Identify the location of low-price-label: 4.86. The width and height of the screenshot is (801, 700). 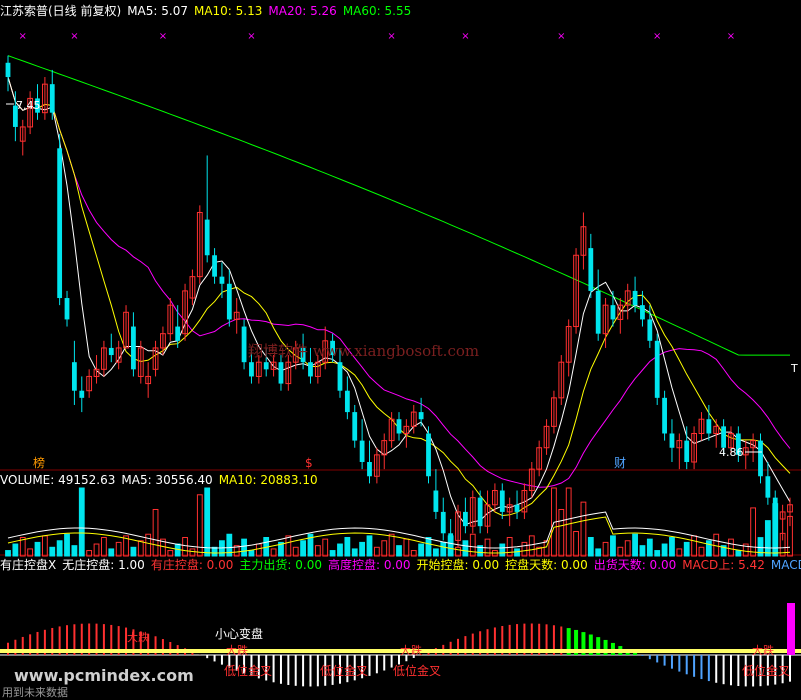
(731, 452).